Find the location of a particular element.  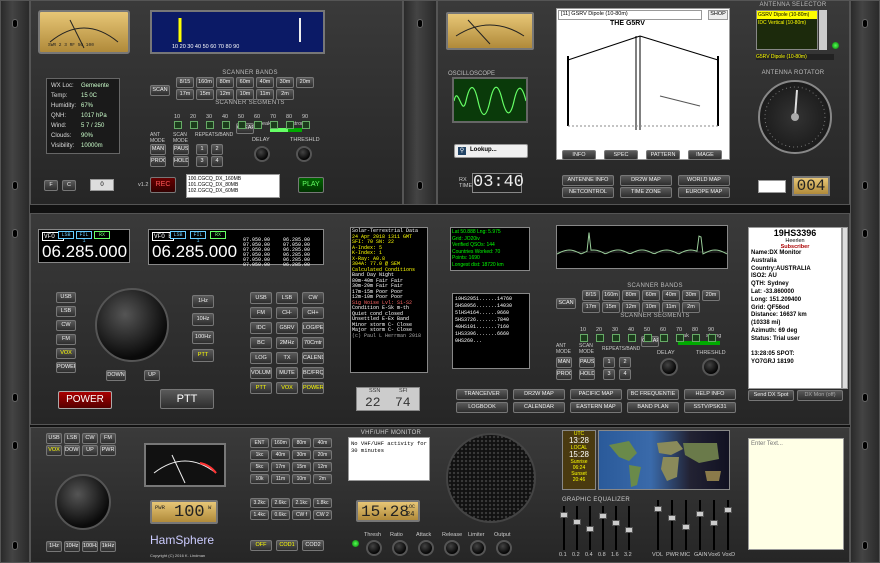

function-button: TX is located at coordinates (287, 358).